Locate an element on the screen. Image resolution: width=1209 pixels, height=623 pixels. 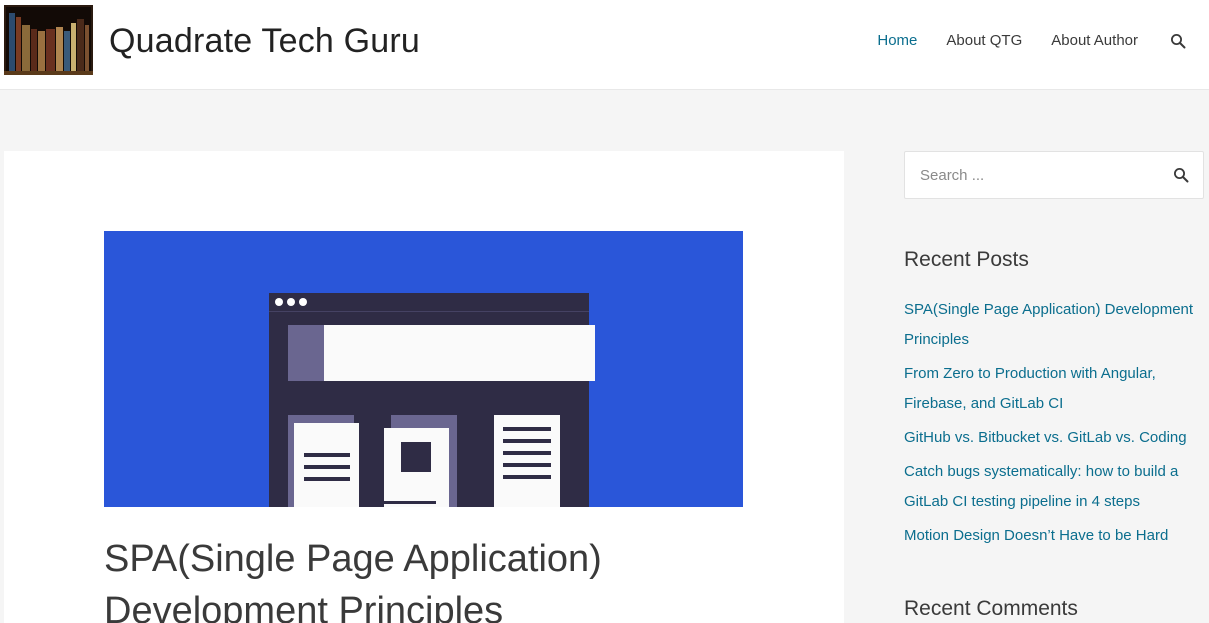
sidebar-search-form is located at coordinates (1054, 175).